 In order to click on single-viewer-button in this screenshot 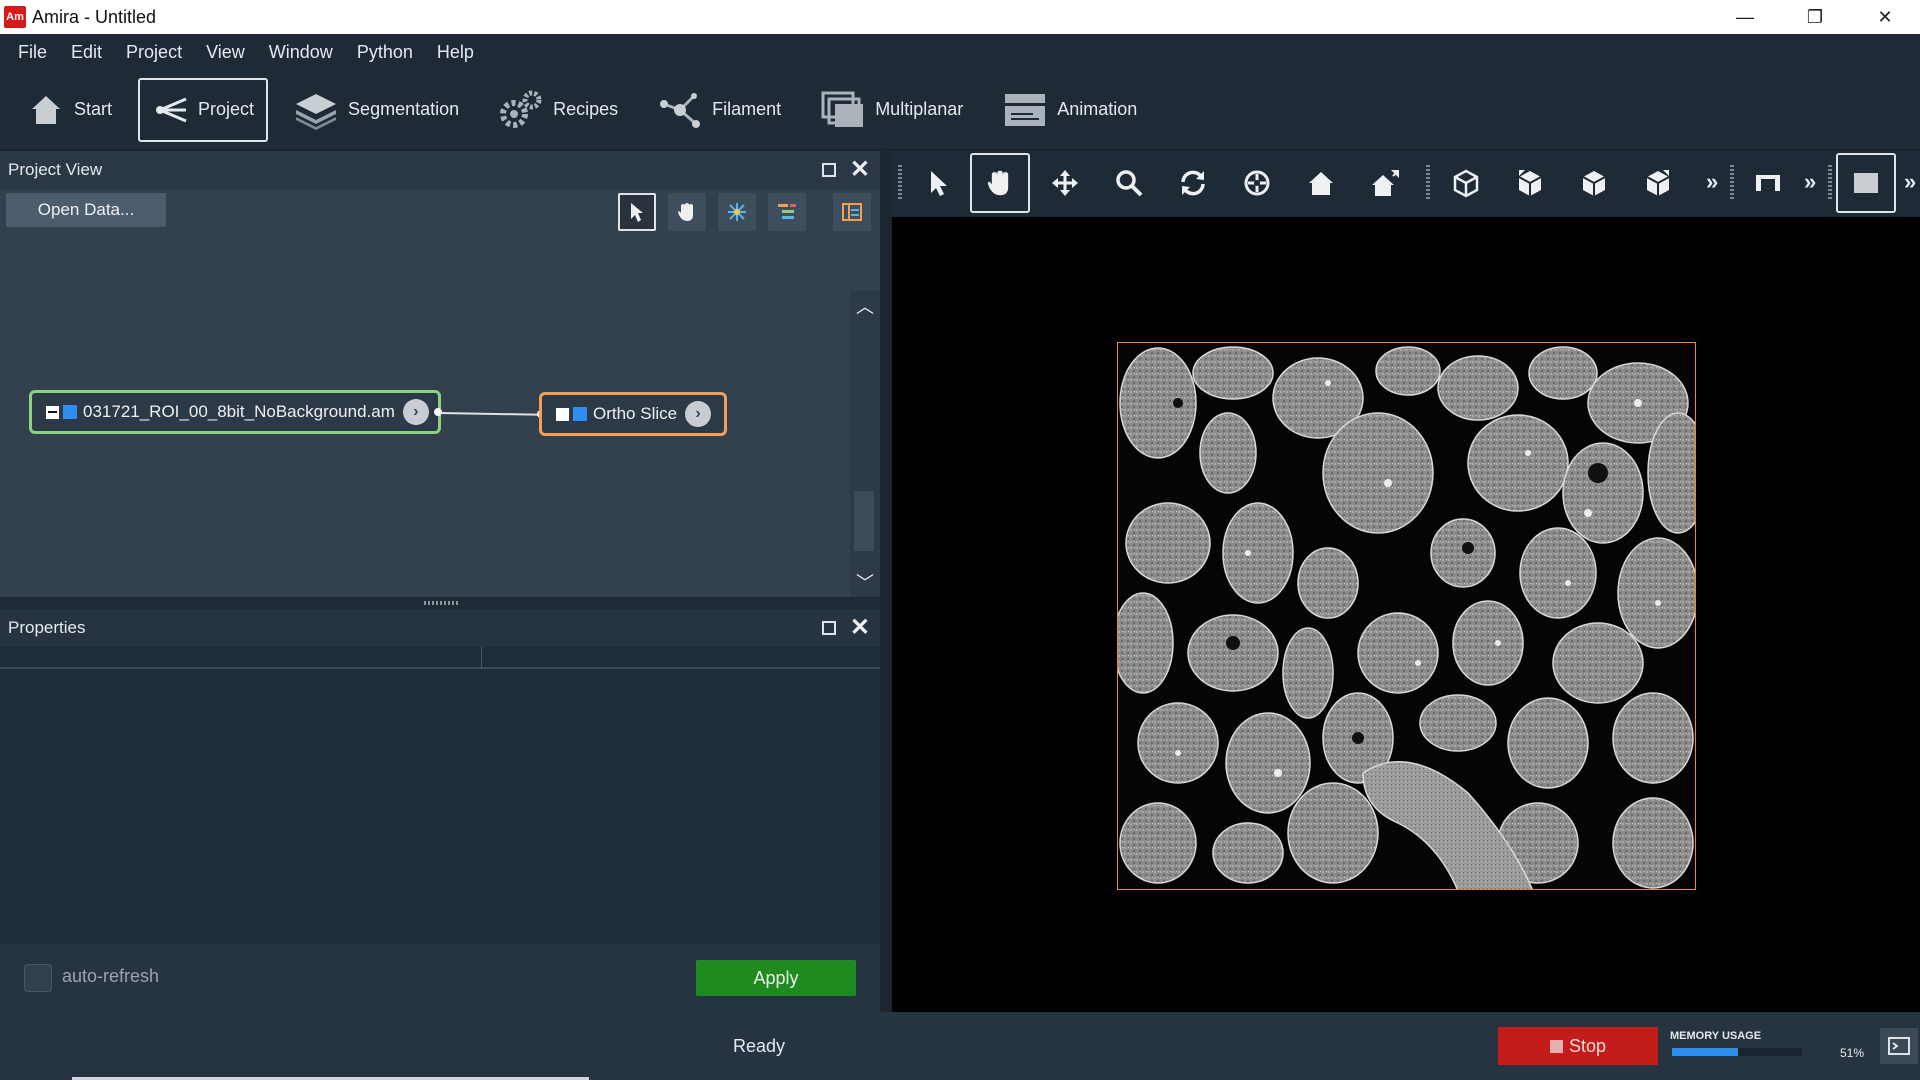, I will do `click(1866, 183)`.